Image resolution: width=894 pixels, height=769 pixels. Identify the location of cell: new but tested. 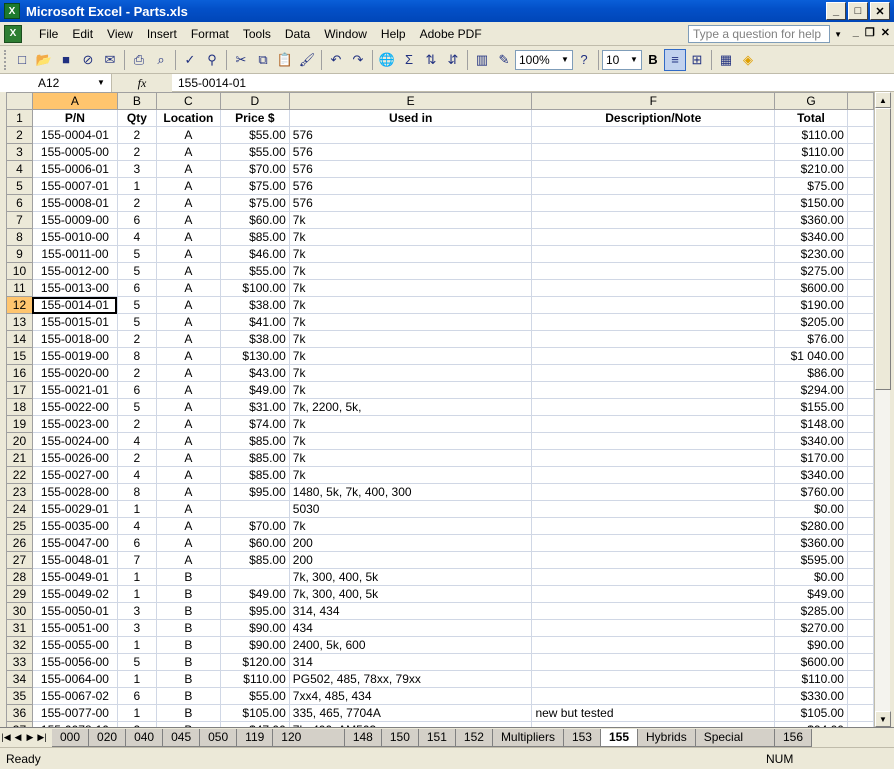
(653, 713).